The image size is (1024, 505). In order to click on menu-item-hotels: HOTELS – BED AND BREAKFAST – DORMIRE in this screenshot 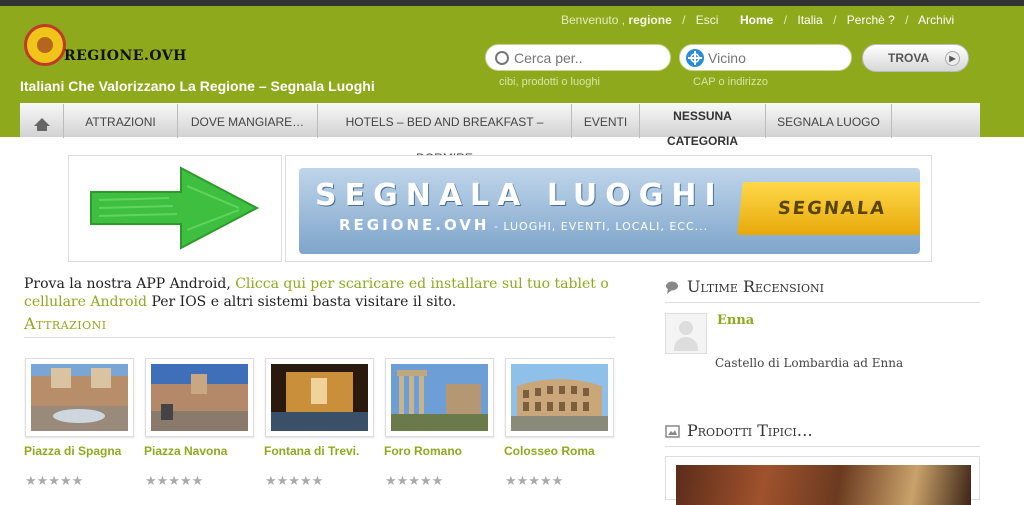, I will do `click(445, 134)`.